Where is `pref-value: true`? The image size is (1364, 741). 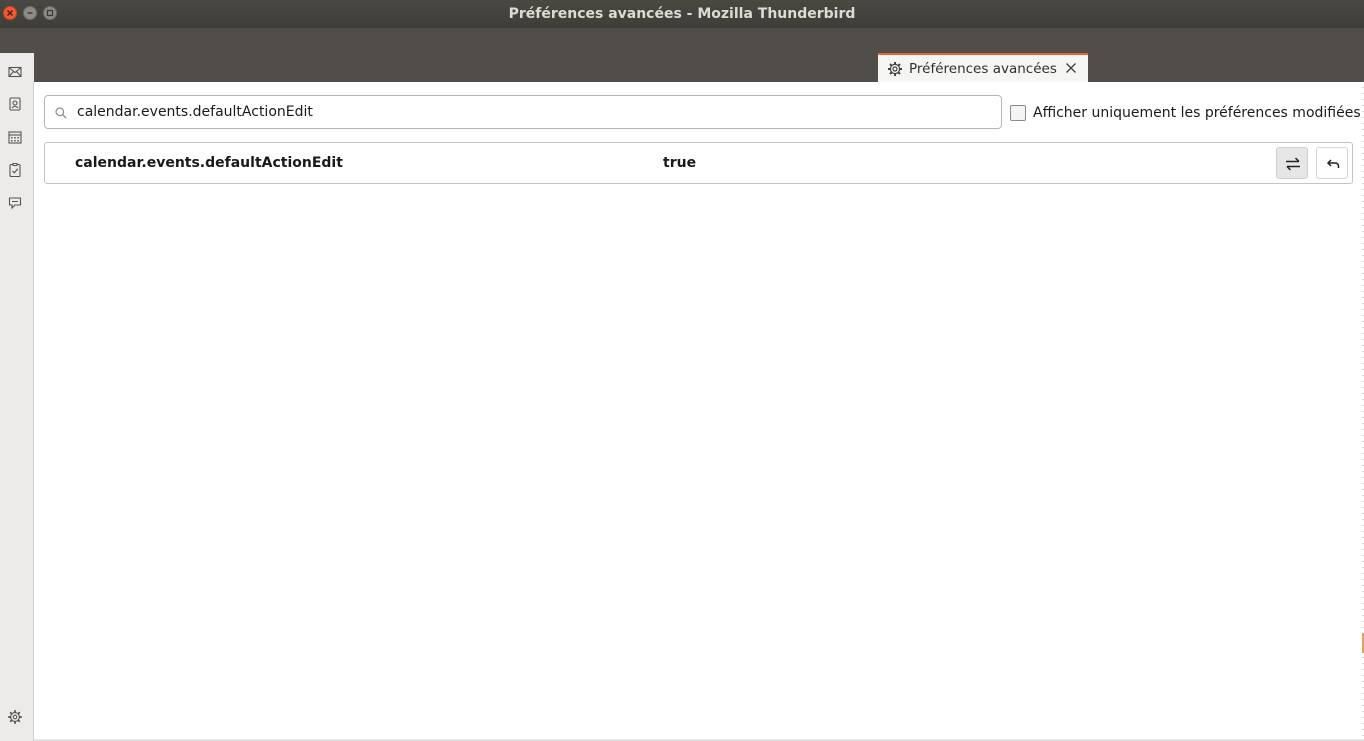 pref-value: true is located at coordinates (680, 163).